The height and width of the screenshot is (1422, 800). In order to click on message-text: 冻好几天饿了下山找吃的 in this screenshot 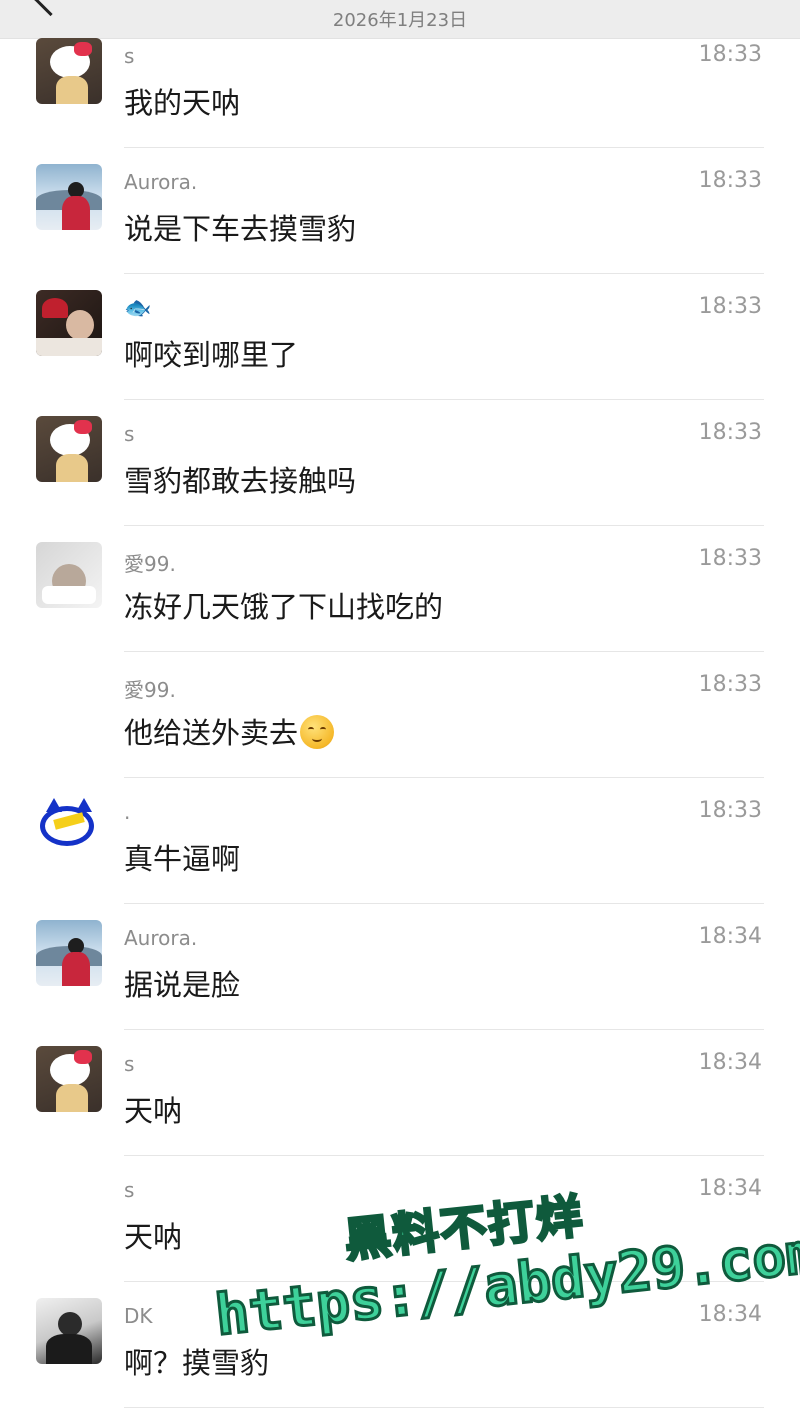, I will do `click(284, 607)`.